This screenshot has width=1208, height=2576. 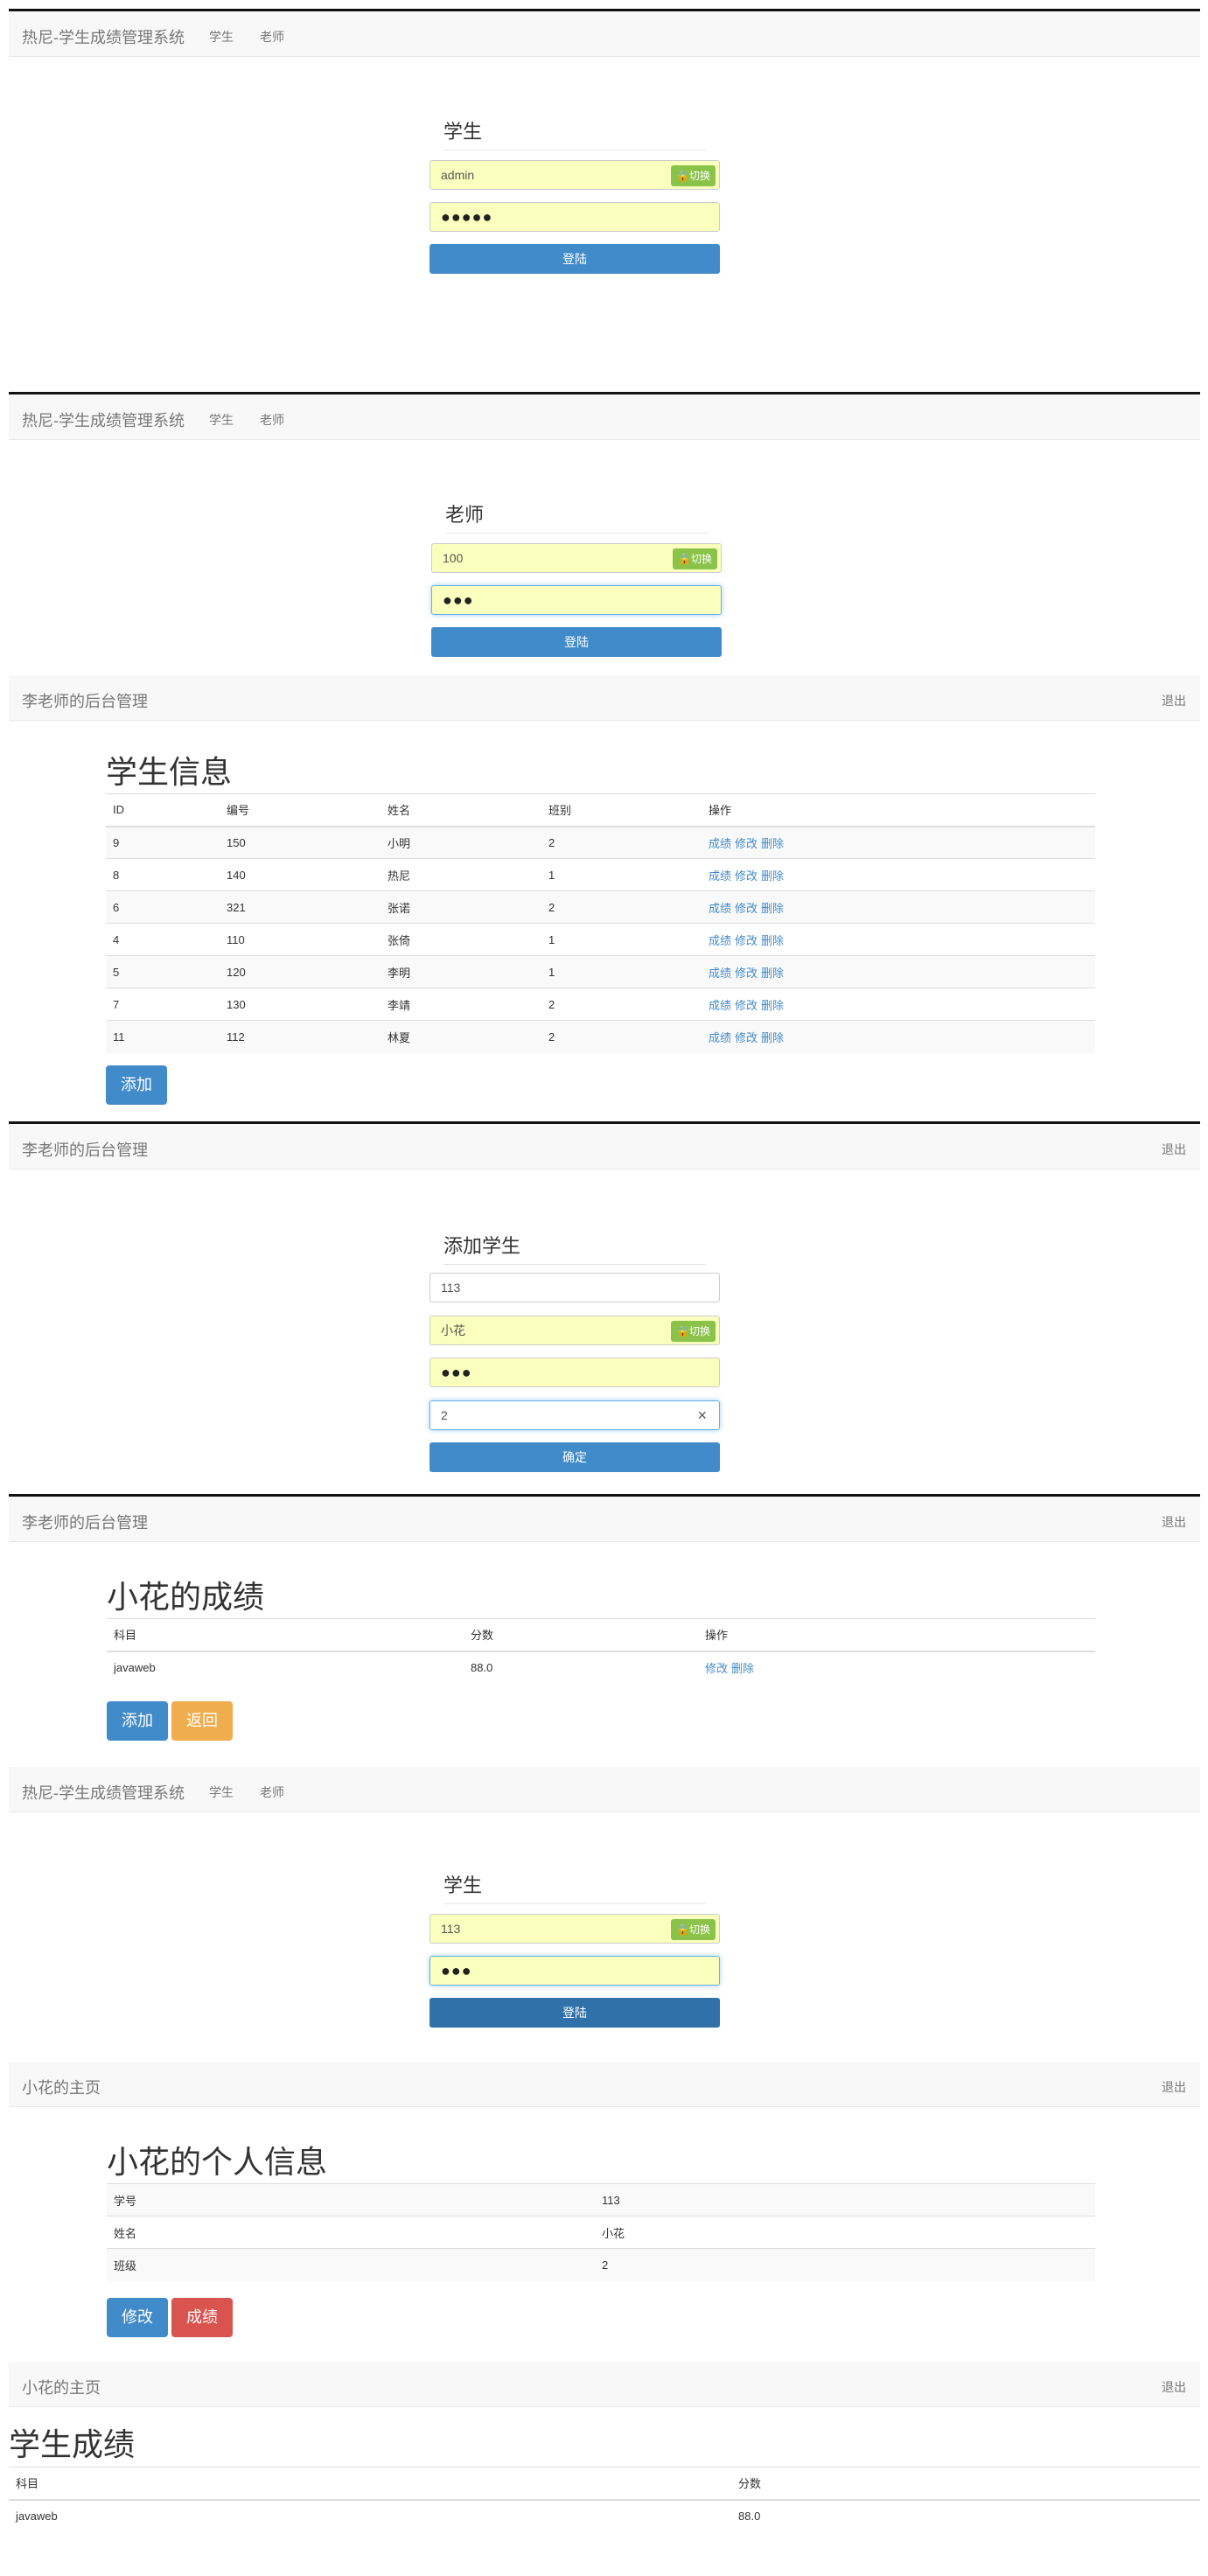 What do you see at coordinates (574, 1330) in the screenshot?
I see `name-input: 小花 🔒切换` at bounding box center [574, 1330].